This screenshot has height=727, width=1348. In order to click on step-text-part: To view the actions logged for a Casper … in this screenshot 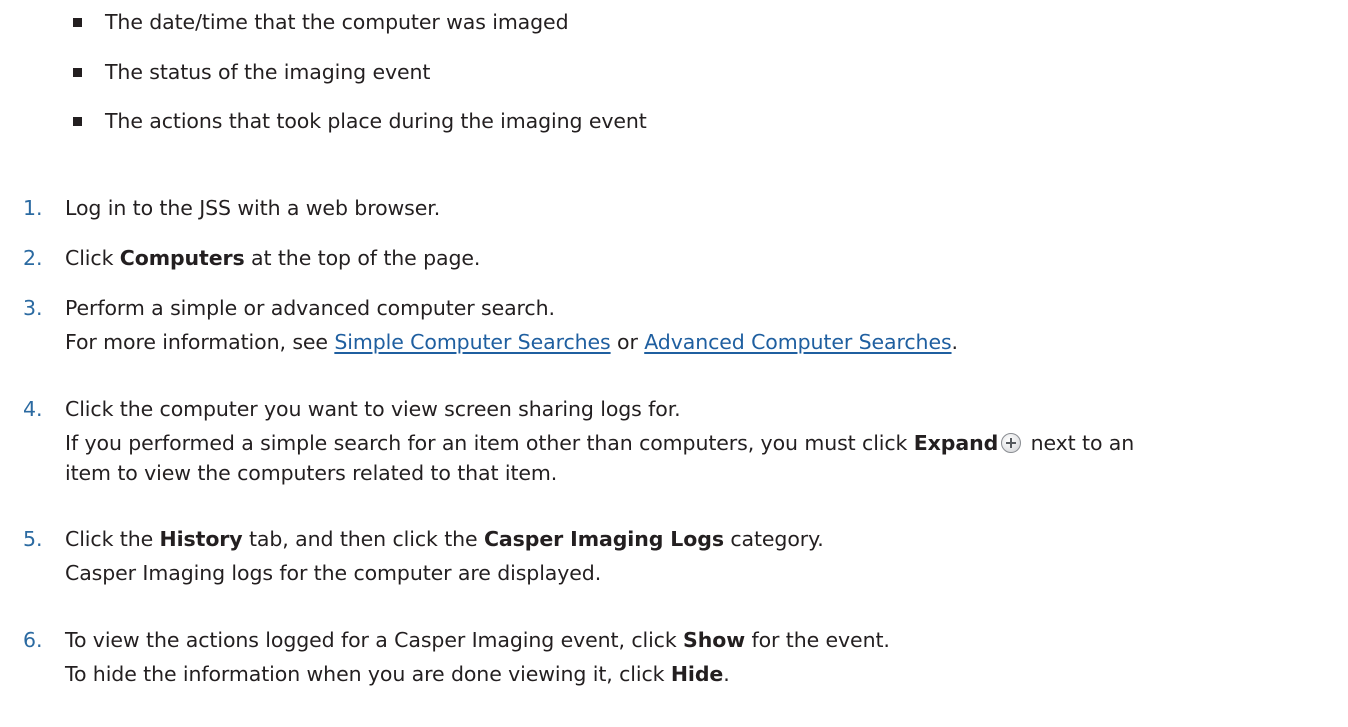, I will do `click(374, 640)`.